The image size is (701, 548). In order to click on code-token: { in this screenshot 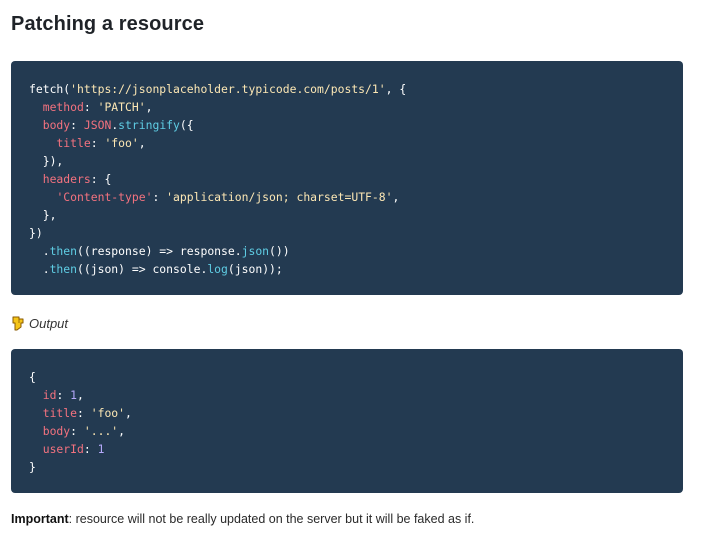, I will do `click(32, 377)`.